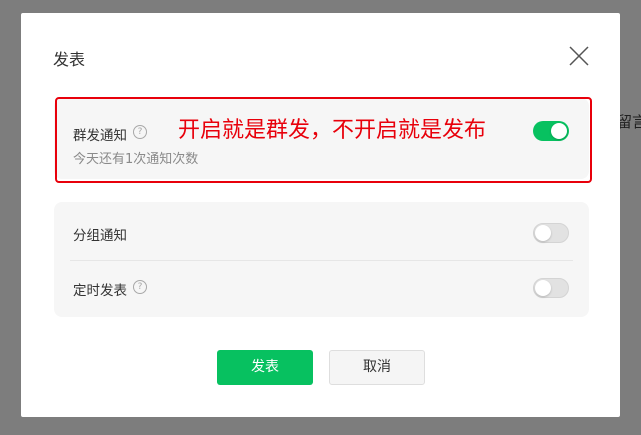 This screenshot has width=641, height=435. I want to click on publish-button: 发表, so click(265, 367).